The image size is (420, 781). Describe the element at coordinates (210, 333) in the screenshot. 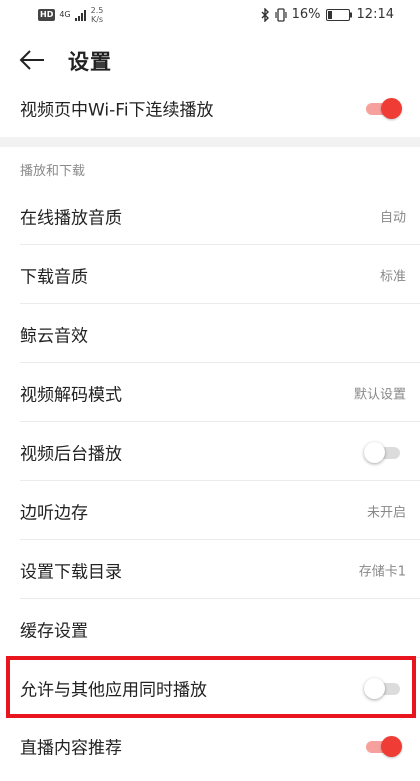

I see `row-sound-effects: 鲸云音效` at that location.